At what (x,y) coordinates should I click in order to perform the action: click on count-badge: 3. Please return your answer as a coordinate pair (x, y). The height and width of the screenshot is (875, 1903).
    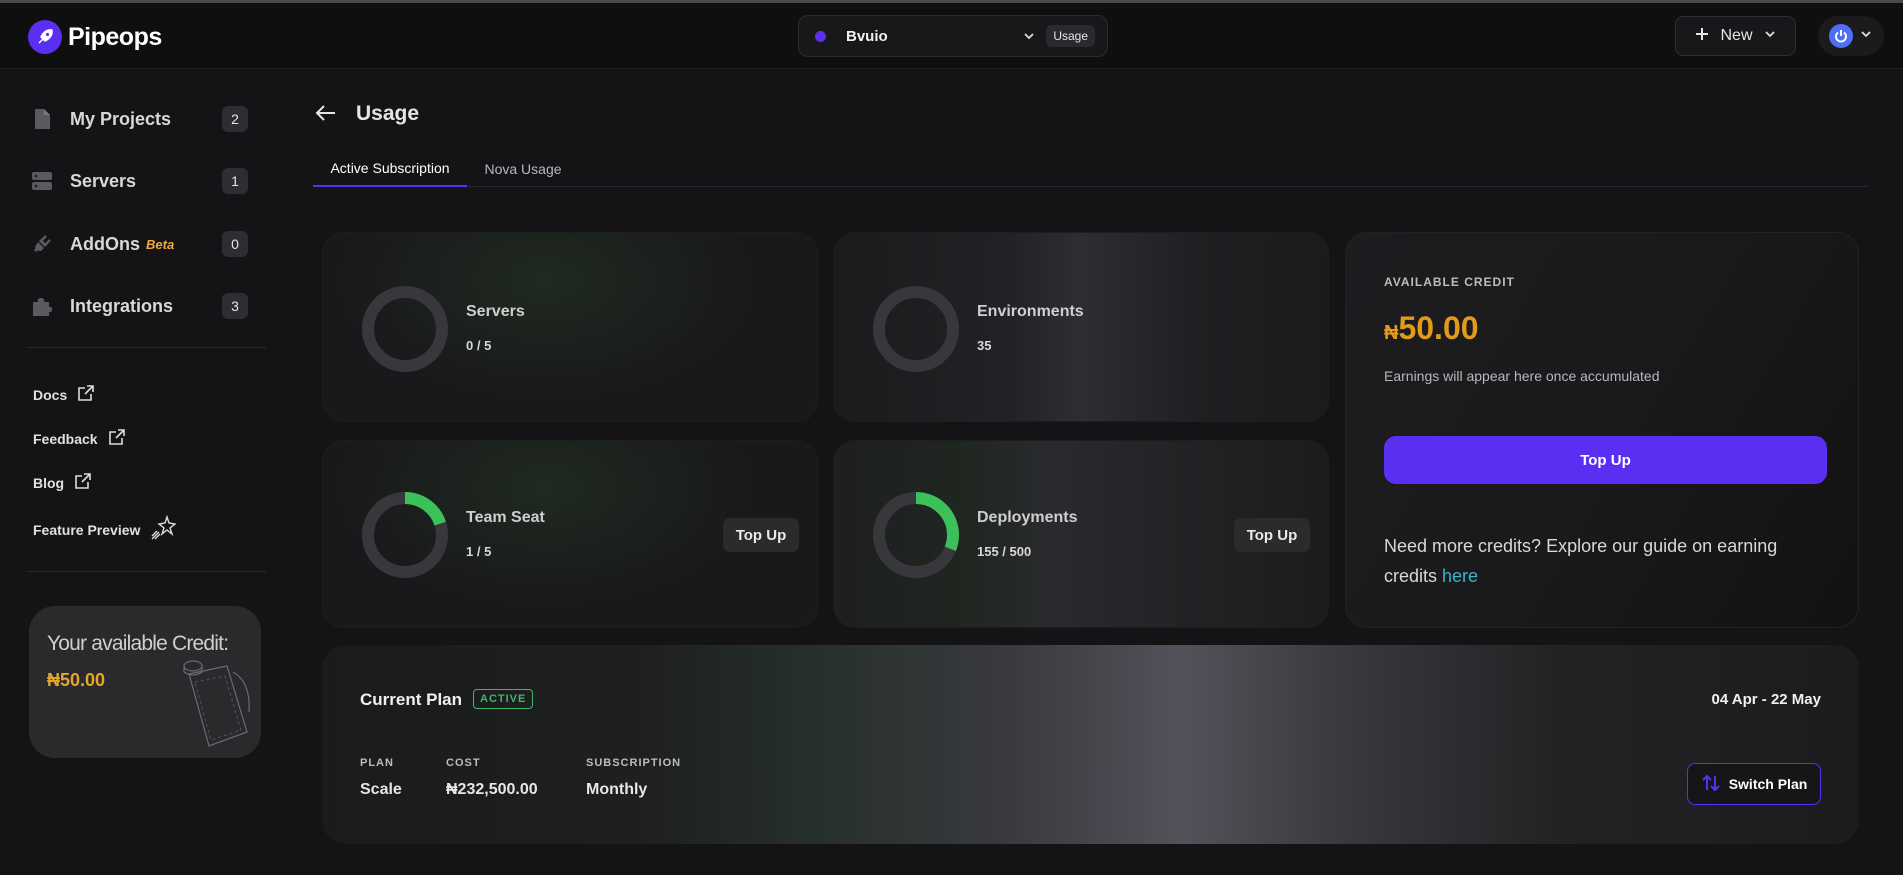
    Looking at the image, I should click on (235, 306).